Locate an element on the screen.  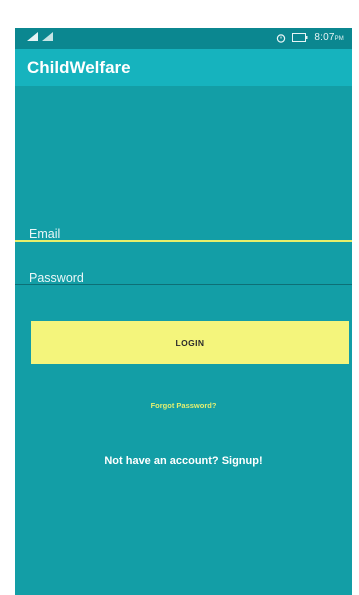
status-right: 8:07PM is located at coordinates (310, 37).